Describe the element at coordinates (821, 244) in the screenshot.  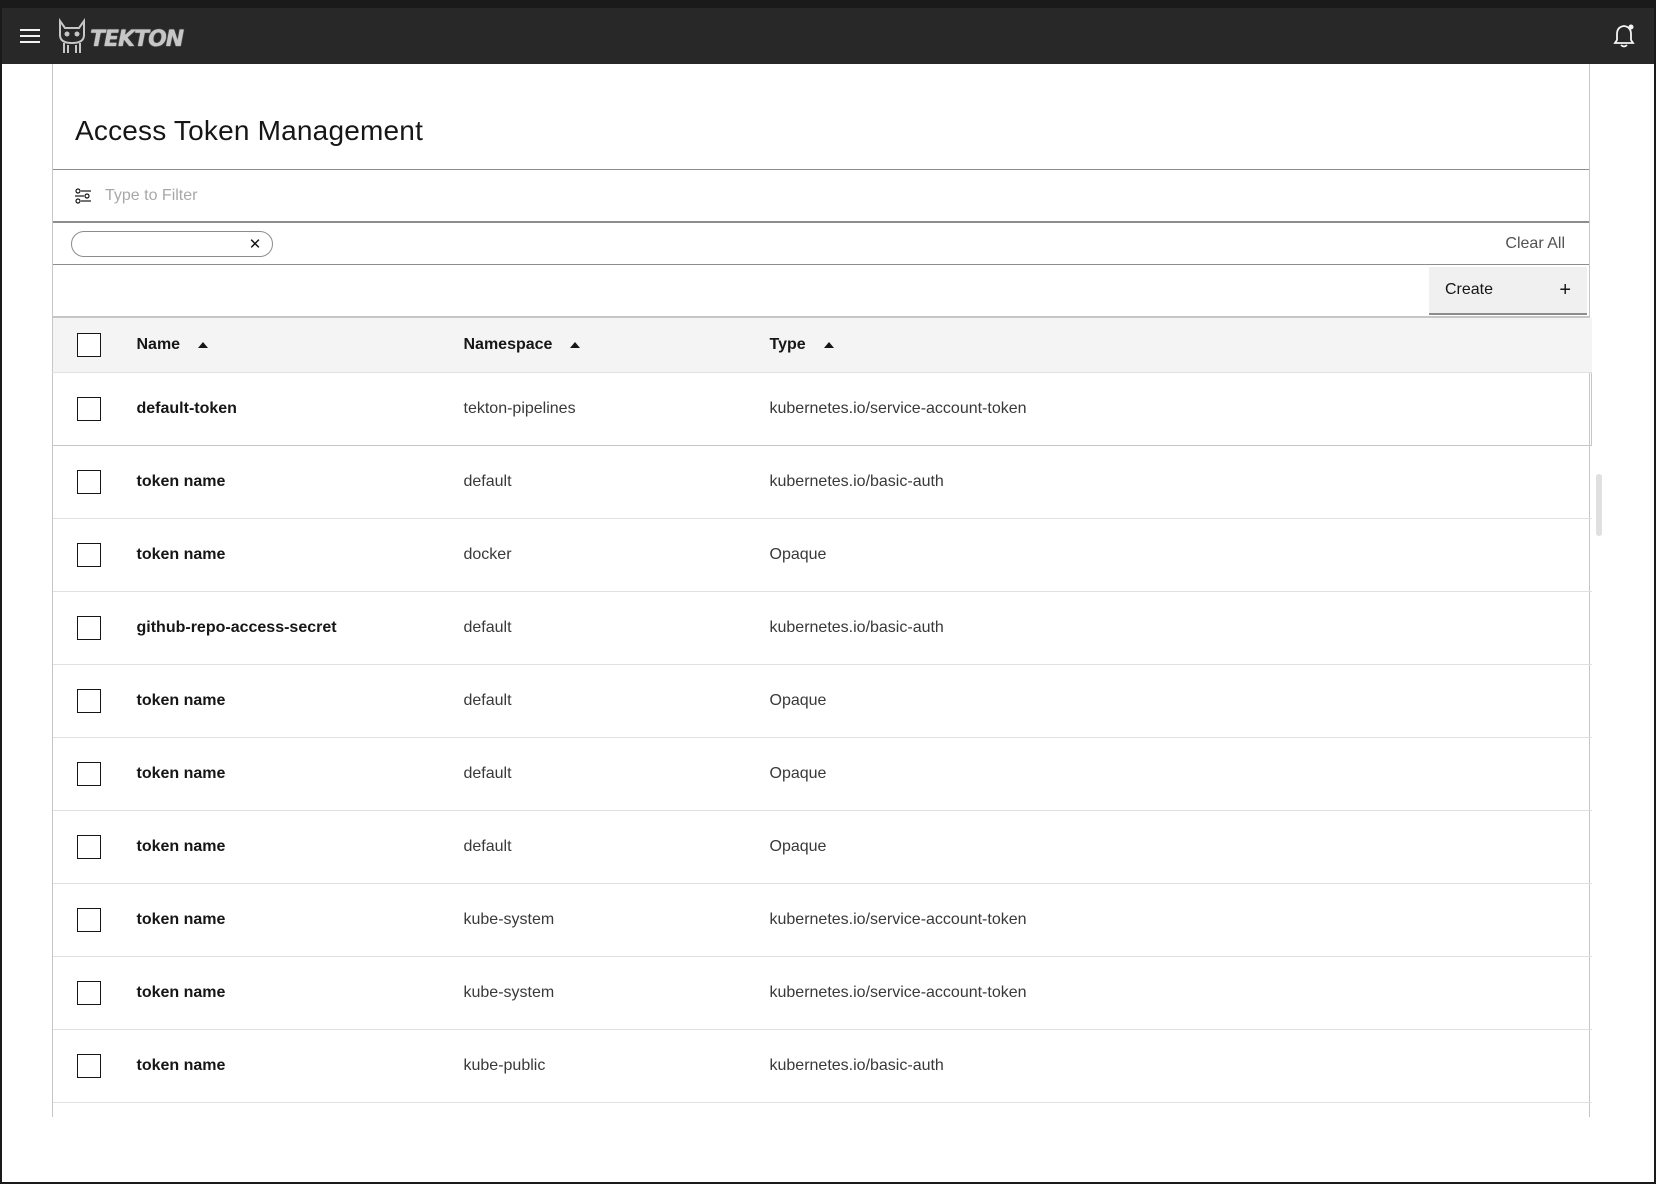
I see `filter-tags-row: ✕ Clear All` at that location.